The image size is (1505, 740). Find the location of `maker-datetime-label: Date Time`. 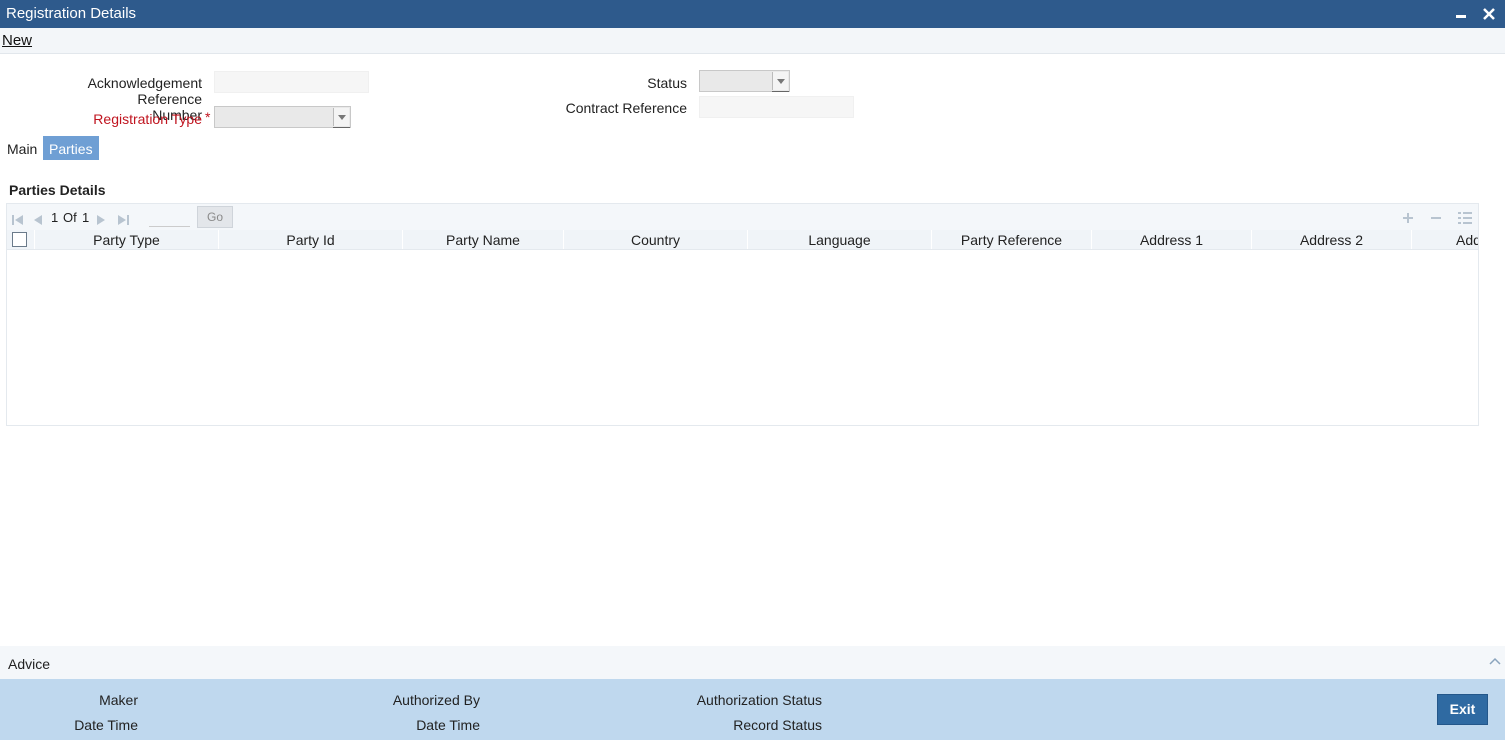

maker-datetime-label: Date Time is located at coordinates (106, 725).